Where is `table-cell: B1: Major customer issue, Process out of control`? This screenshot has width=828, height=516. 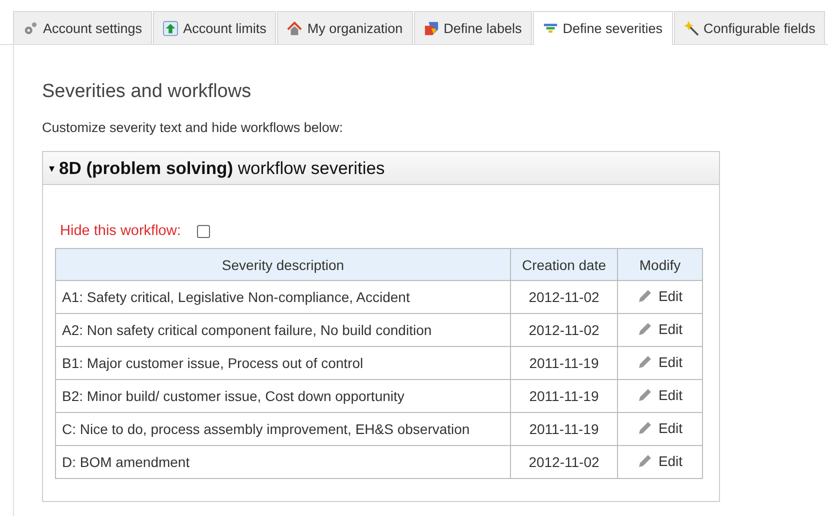 table-cell: B1: Major customer issue, Process out of control is located at coordinates (283, 363).